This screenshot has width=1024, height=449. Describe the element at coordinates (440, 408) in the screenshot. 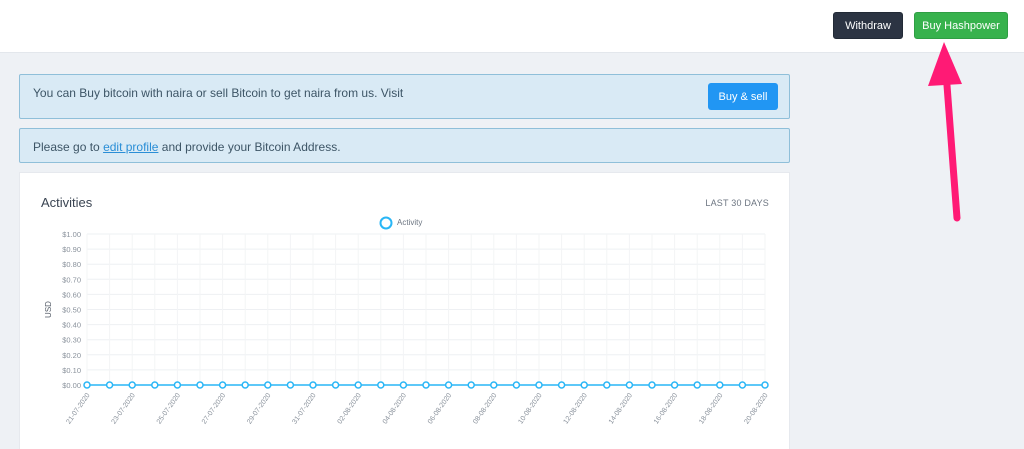

I see `x-tick-label: 06-08-2020` at that location.